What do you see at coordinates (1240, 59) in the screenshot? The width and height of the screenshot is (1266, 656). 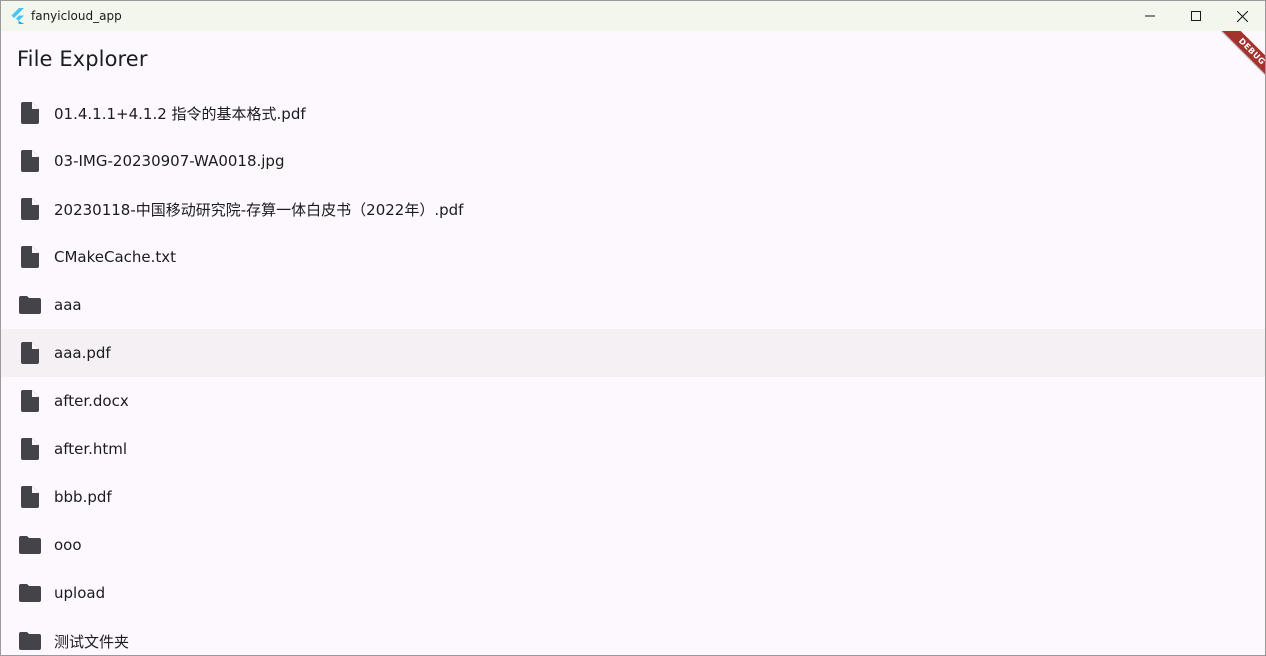 I see `debug-banner-label: DEBUG` at bounding box center [1240, 59].